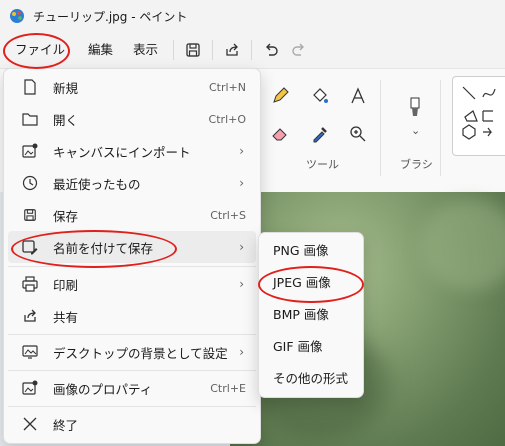  I want to click on menu-item-label: デスクトップの背景として設定, so click(140, 353).